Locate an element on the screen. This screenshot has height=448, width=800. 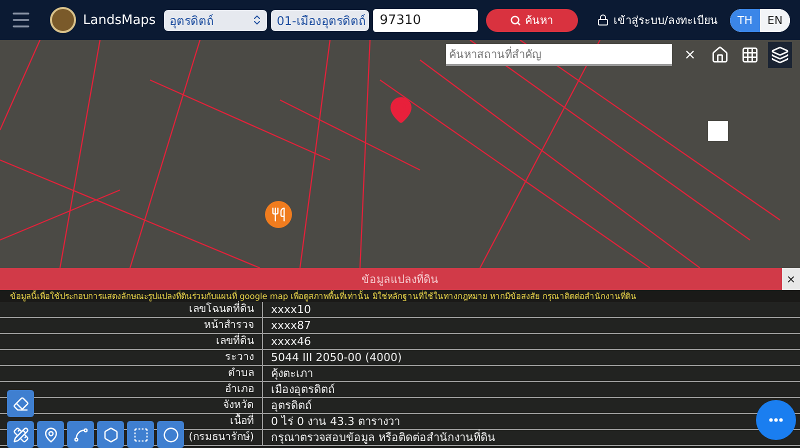
field-value: เมืองอุตรดิตถ์ is located at coordinates (303, 389).